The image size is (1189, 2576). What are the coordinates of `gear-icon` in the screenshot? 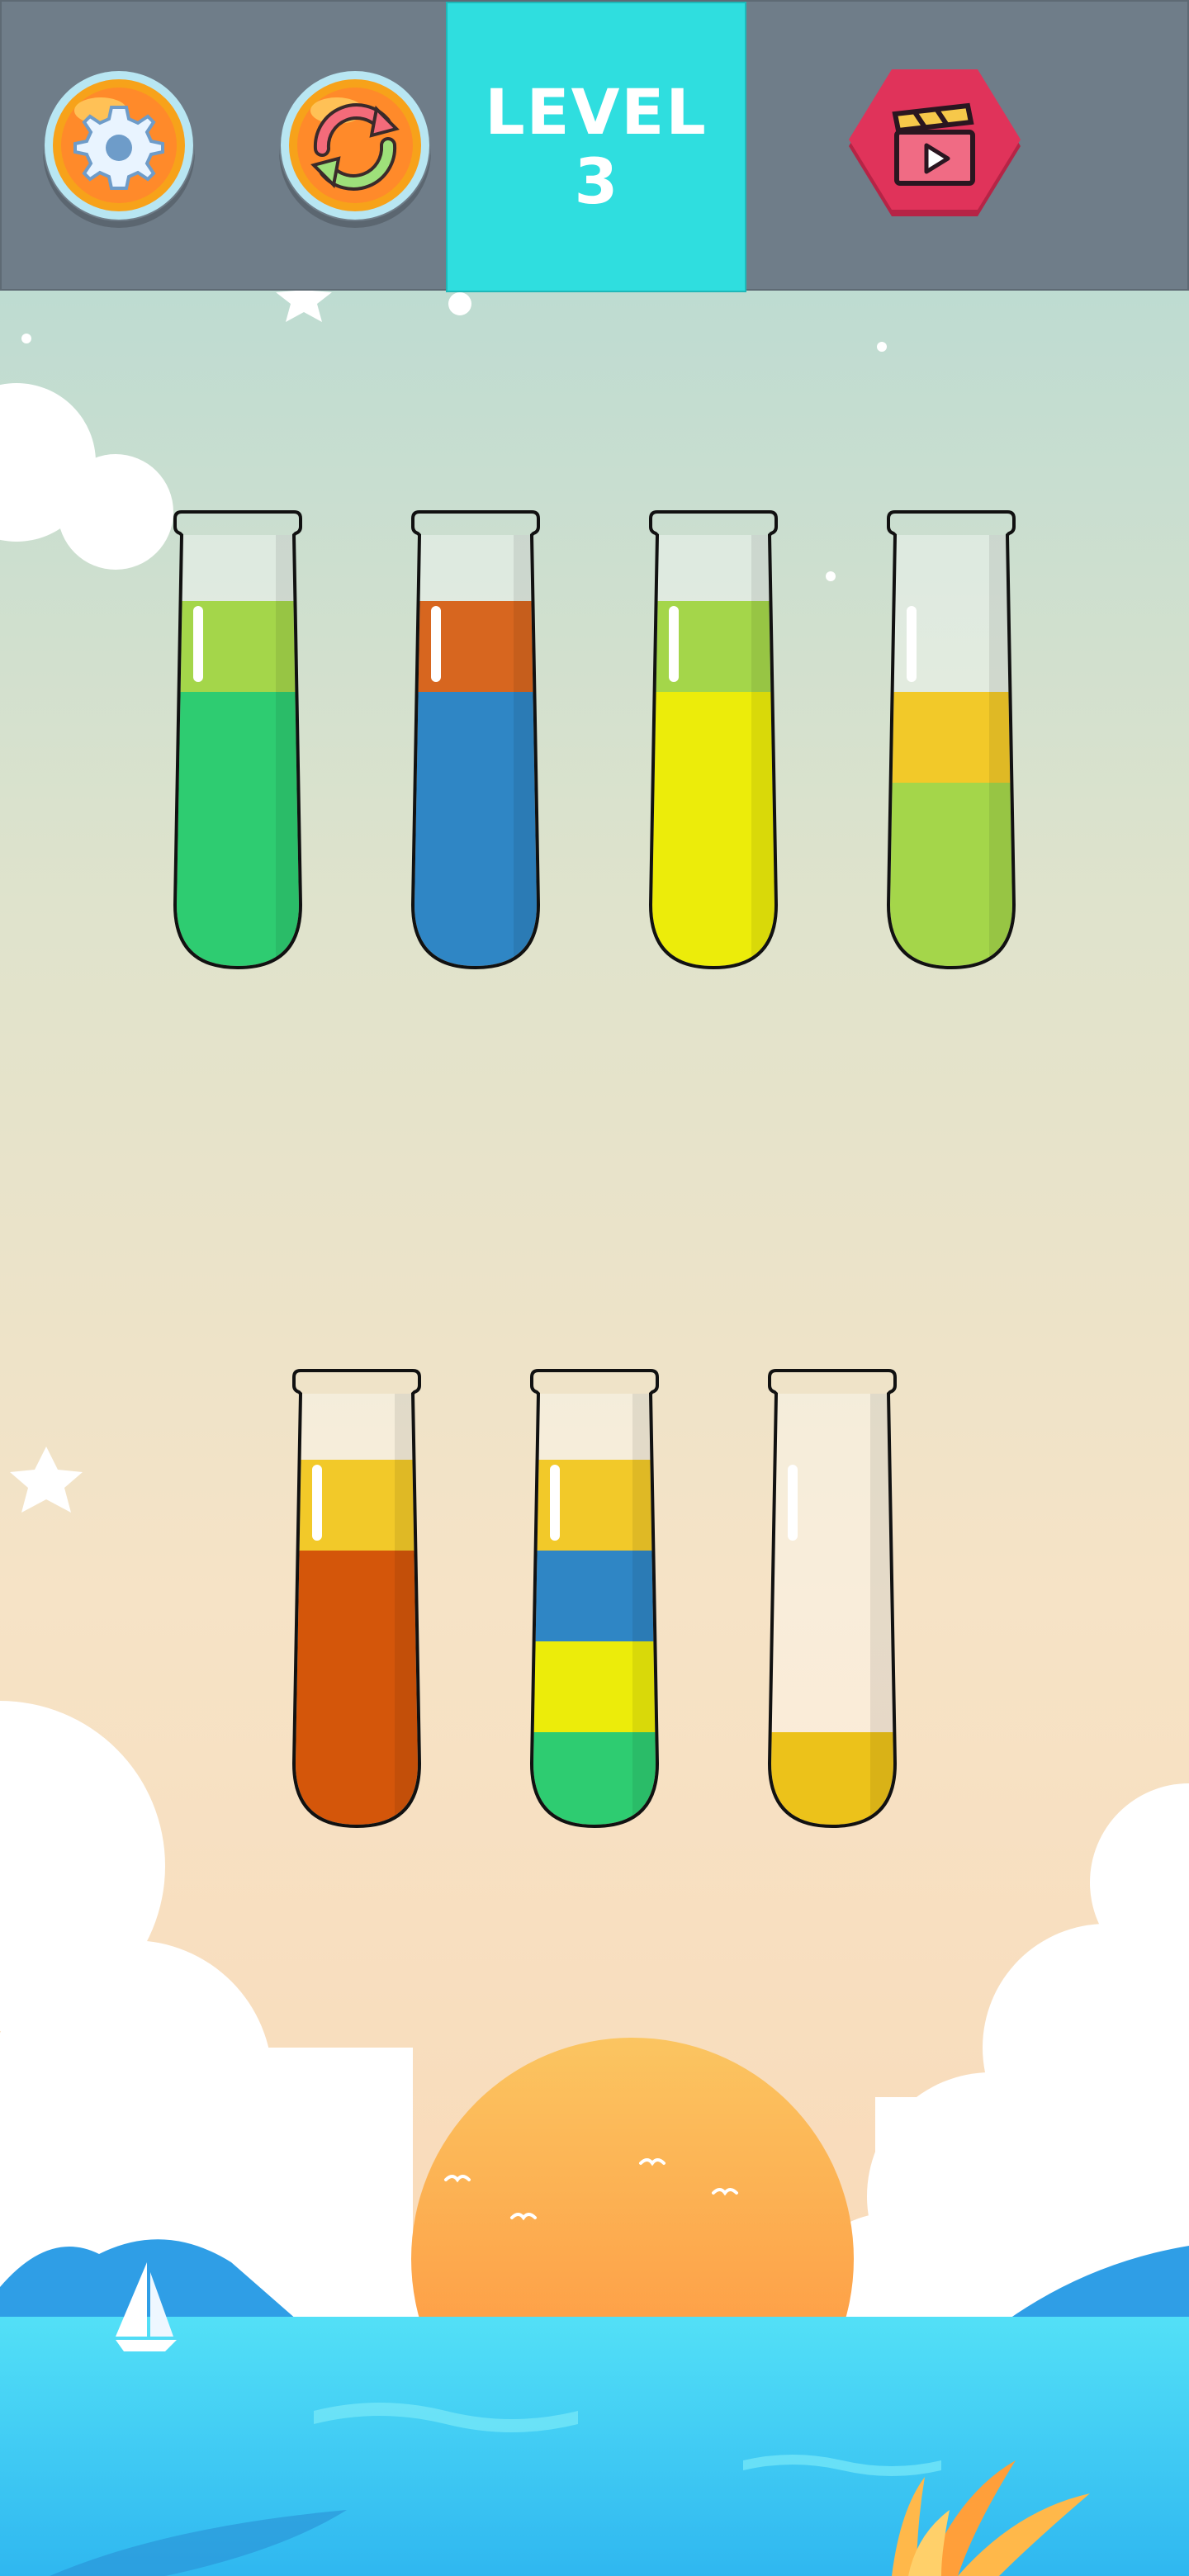 It's located at (119, 145).